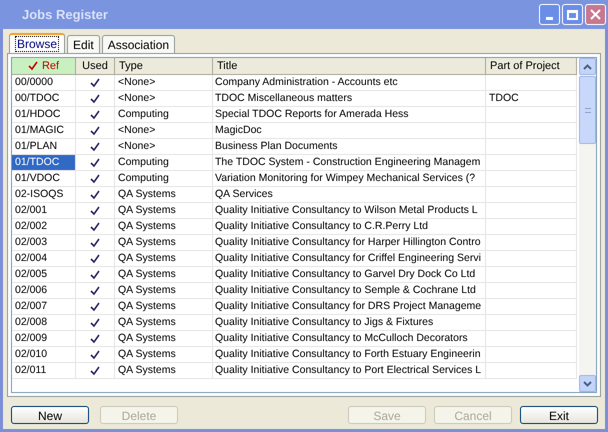 The image size is (608, 432). I want to click on tab: Edit, so click(83, 44).